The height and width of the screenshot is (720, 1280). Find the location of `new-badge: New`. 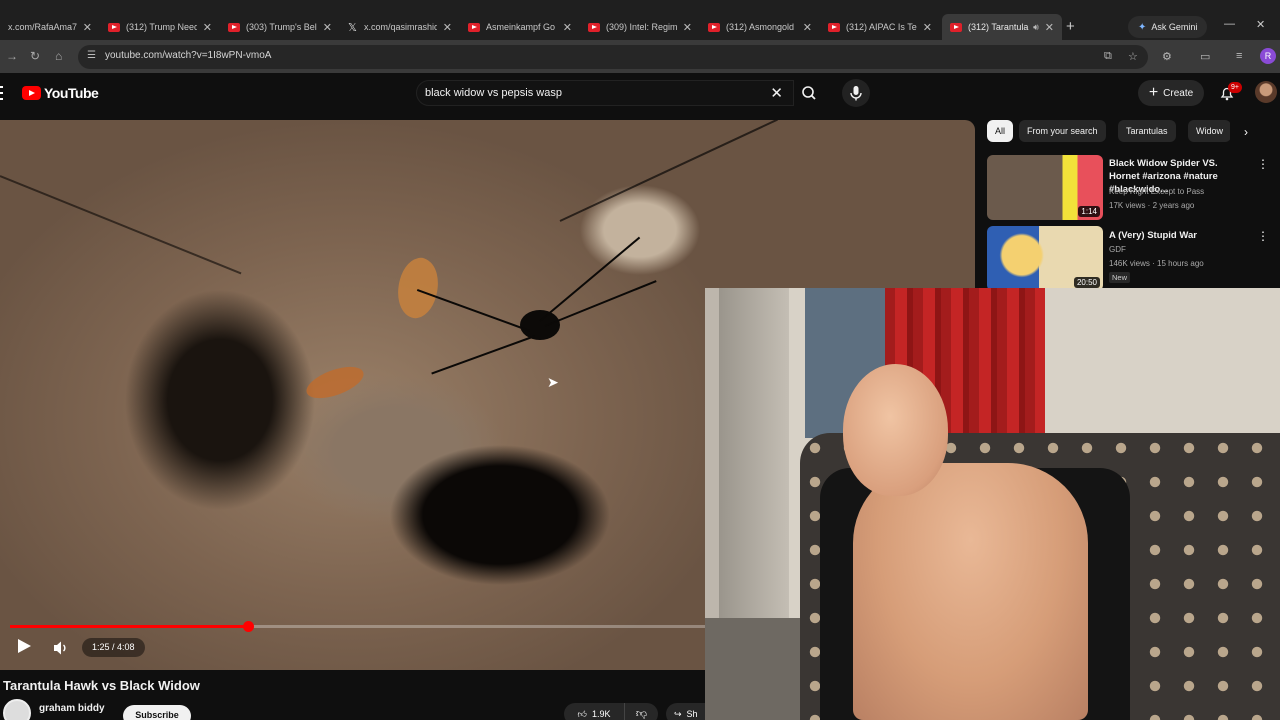

new-badge: New is located at coordinates (1120, 277).